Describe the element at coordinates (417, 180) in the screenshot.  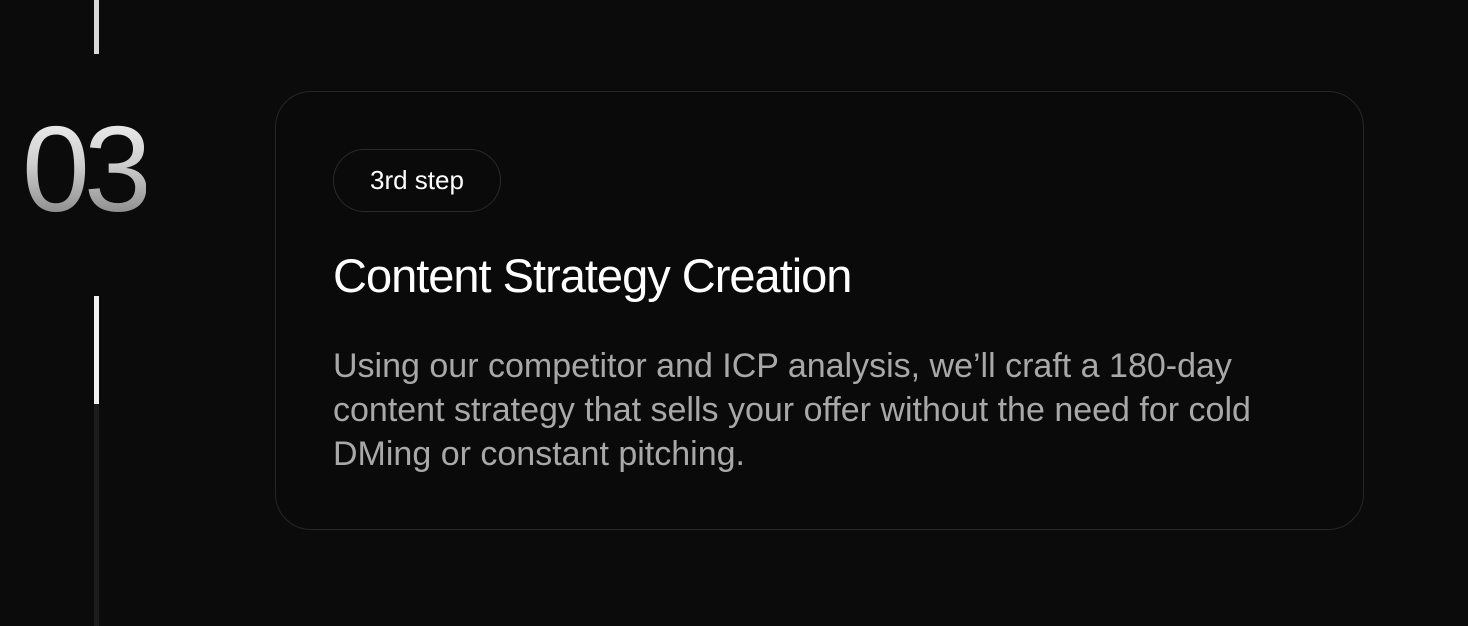
I see `step-badge: 3rd step` at that location.